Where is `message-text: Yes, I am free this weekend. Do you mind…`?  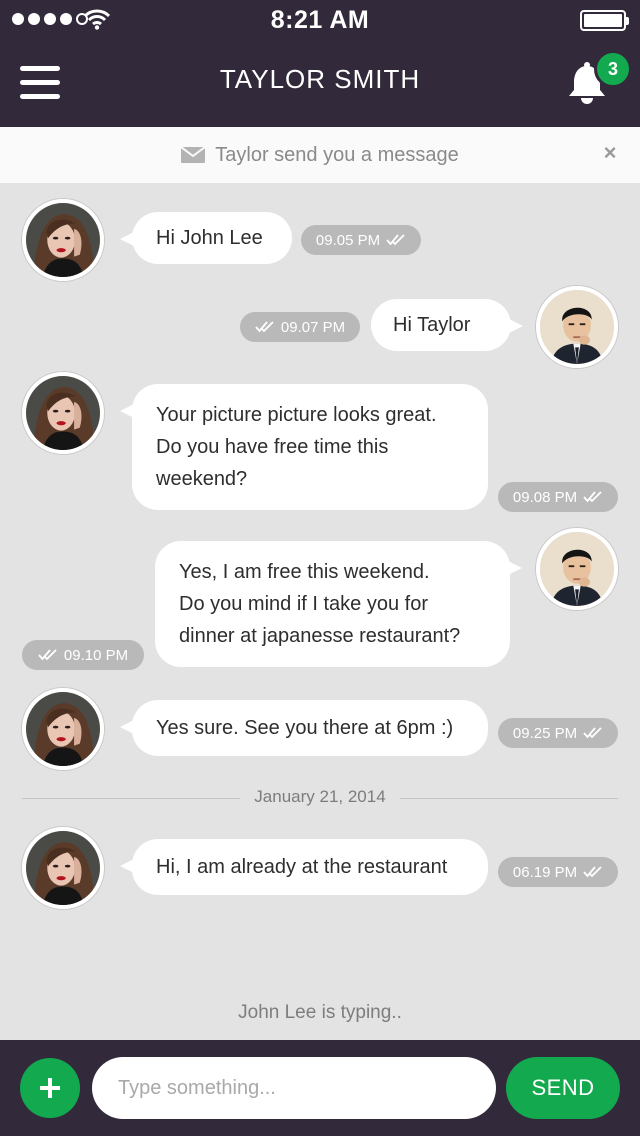
message-text: Yes, I am free this weekend. Do you mind… is located at coordinates (320, 604).